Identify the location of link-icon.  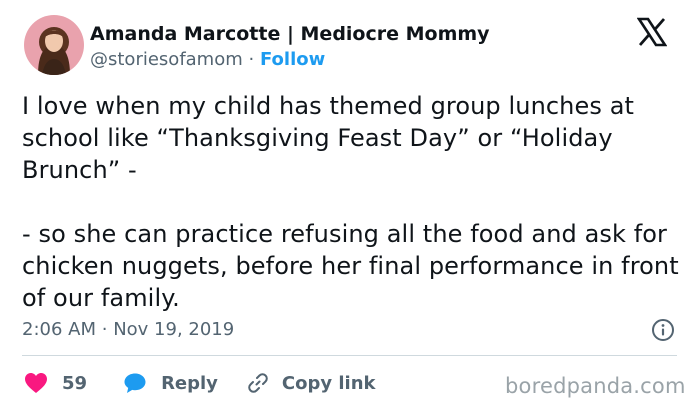
(258, 383).